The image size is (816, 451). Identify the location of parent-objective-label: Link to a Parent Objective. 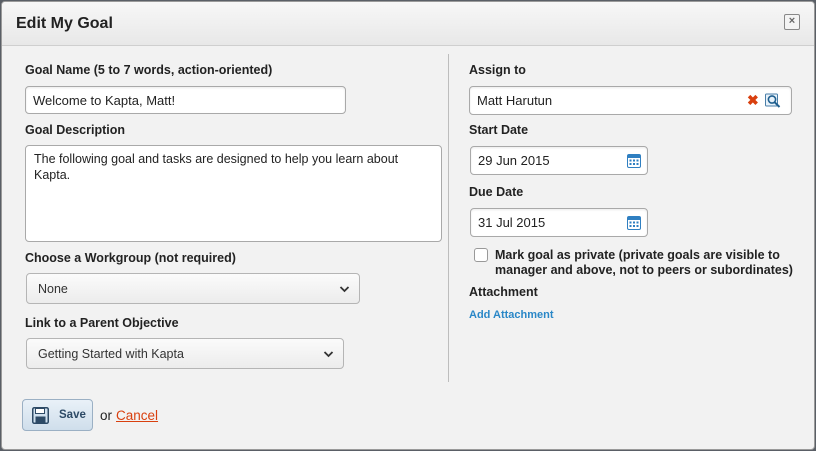
(102, 323).